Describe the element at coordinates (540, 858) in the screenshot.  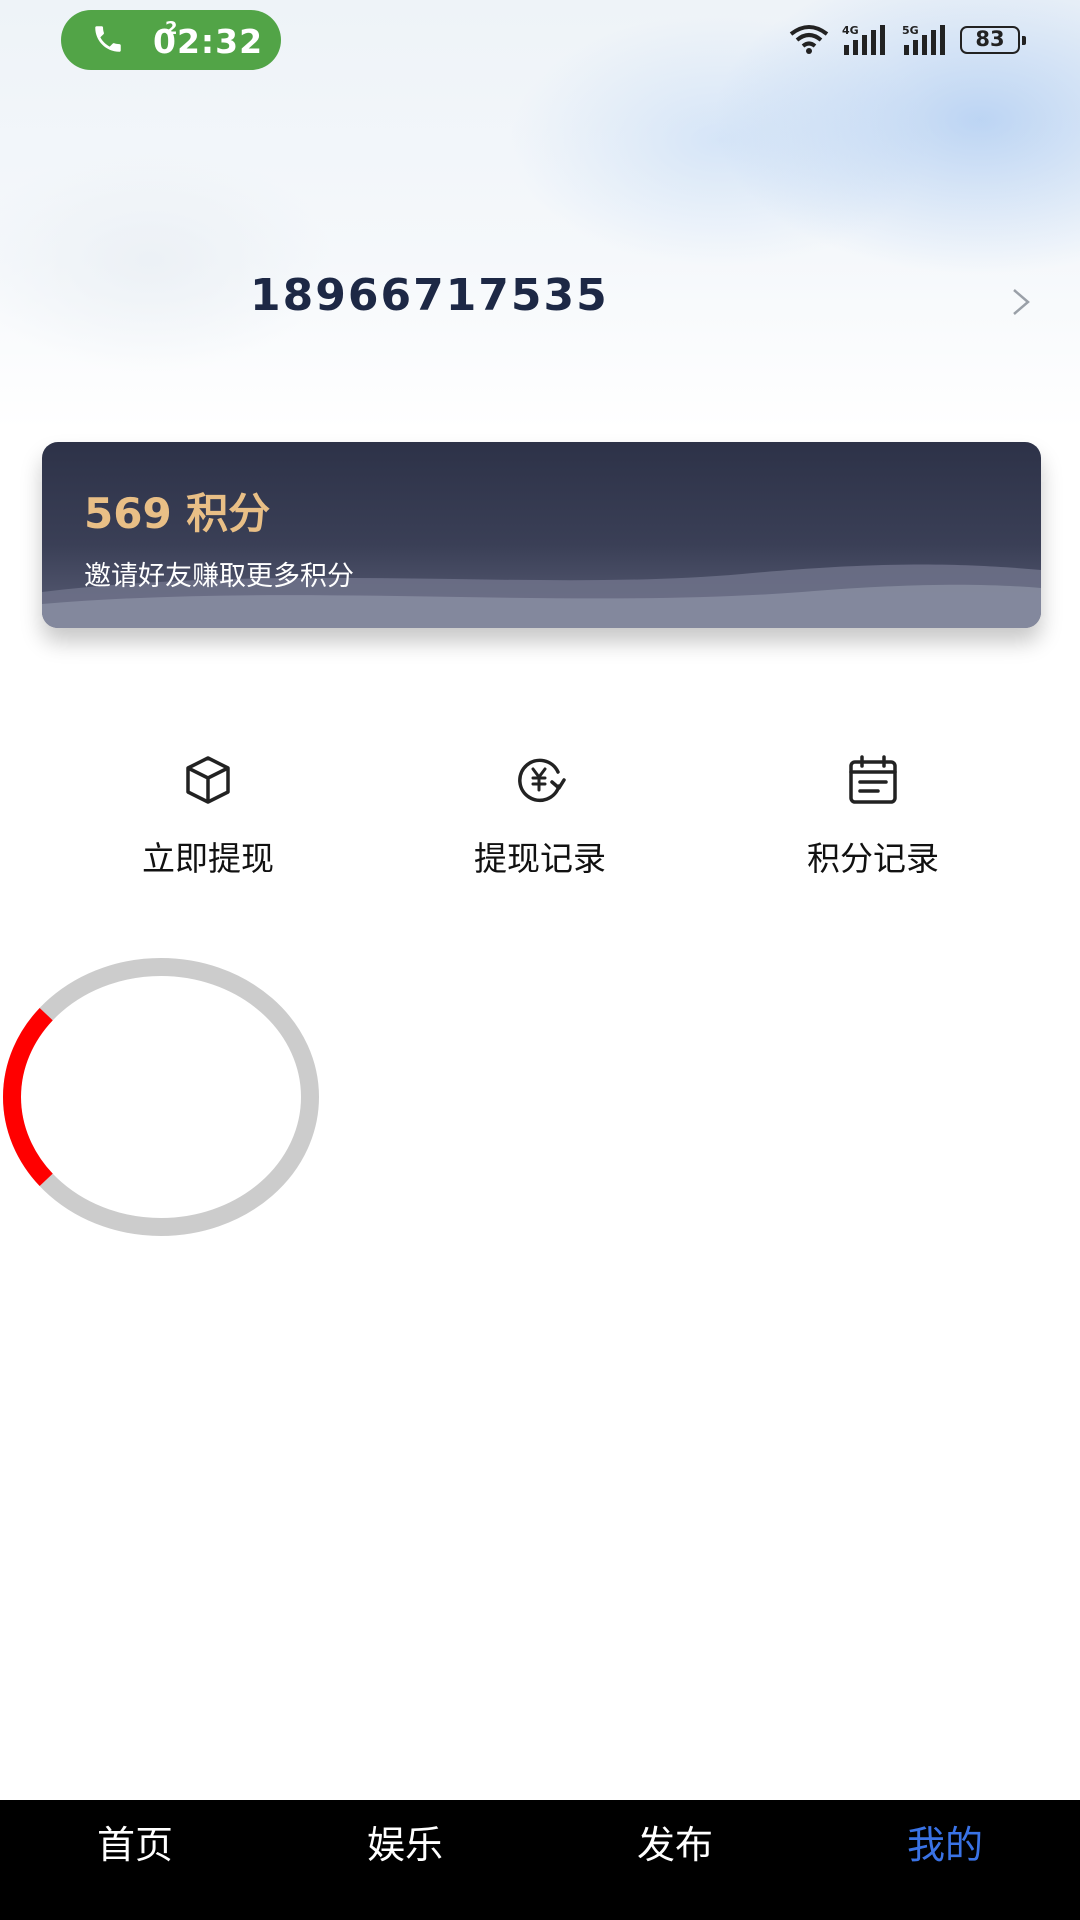
I see `action-label: 提现记录` at that location.